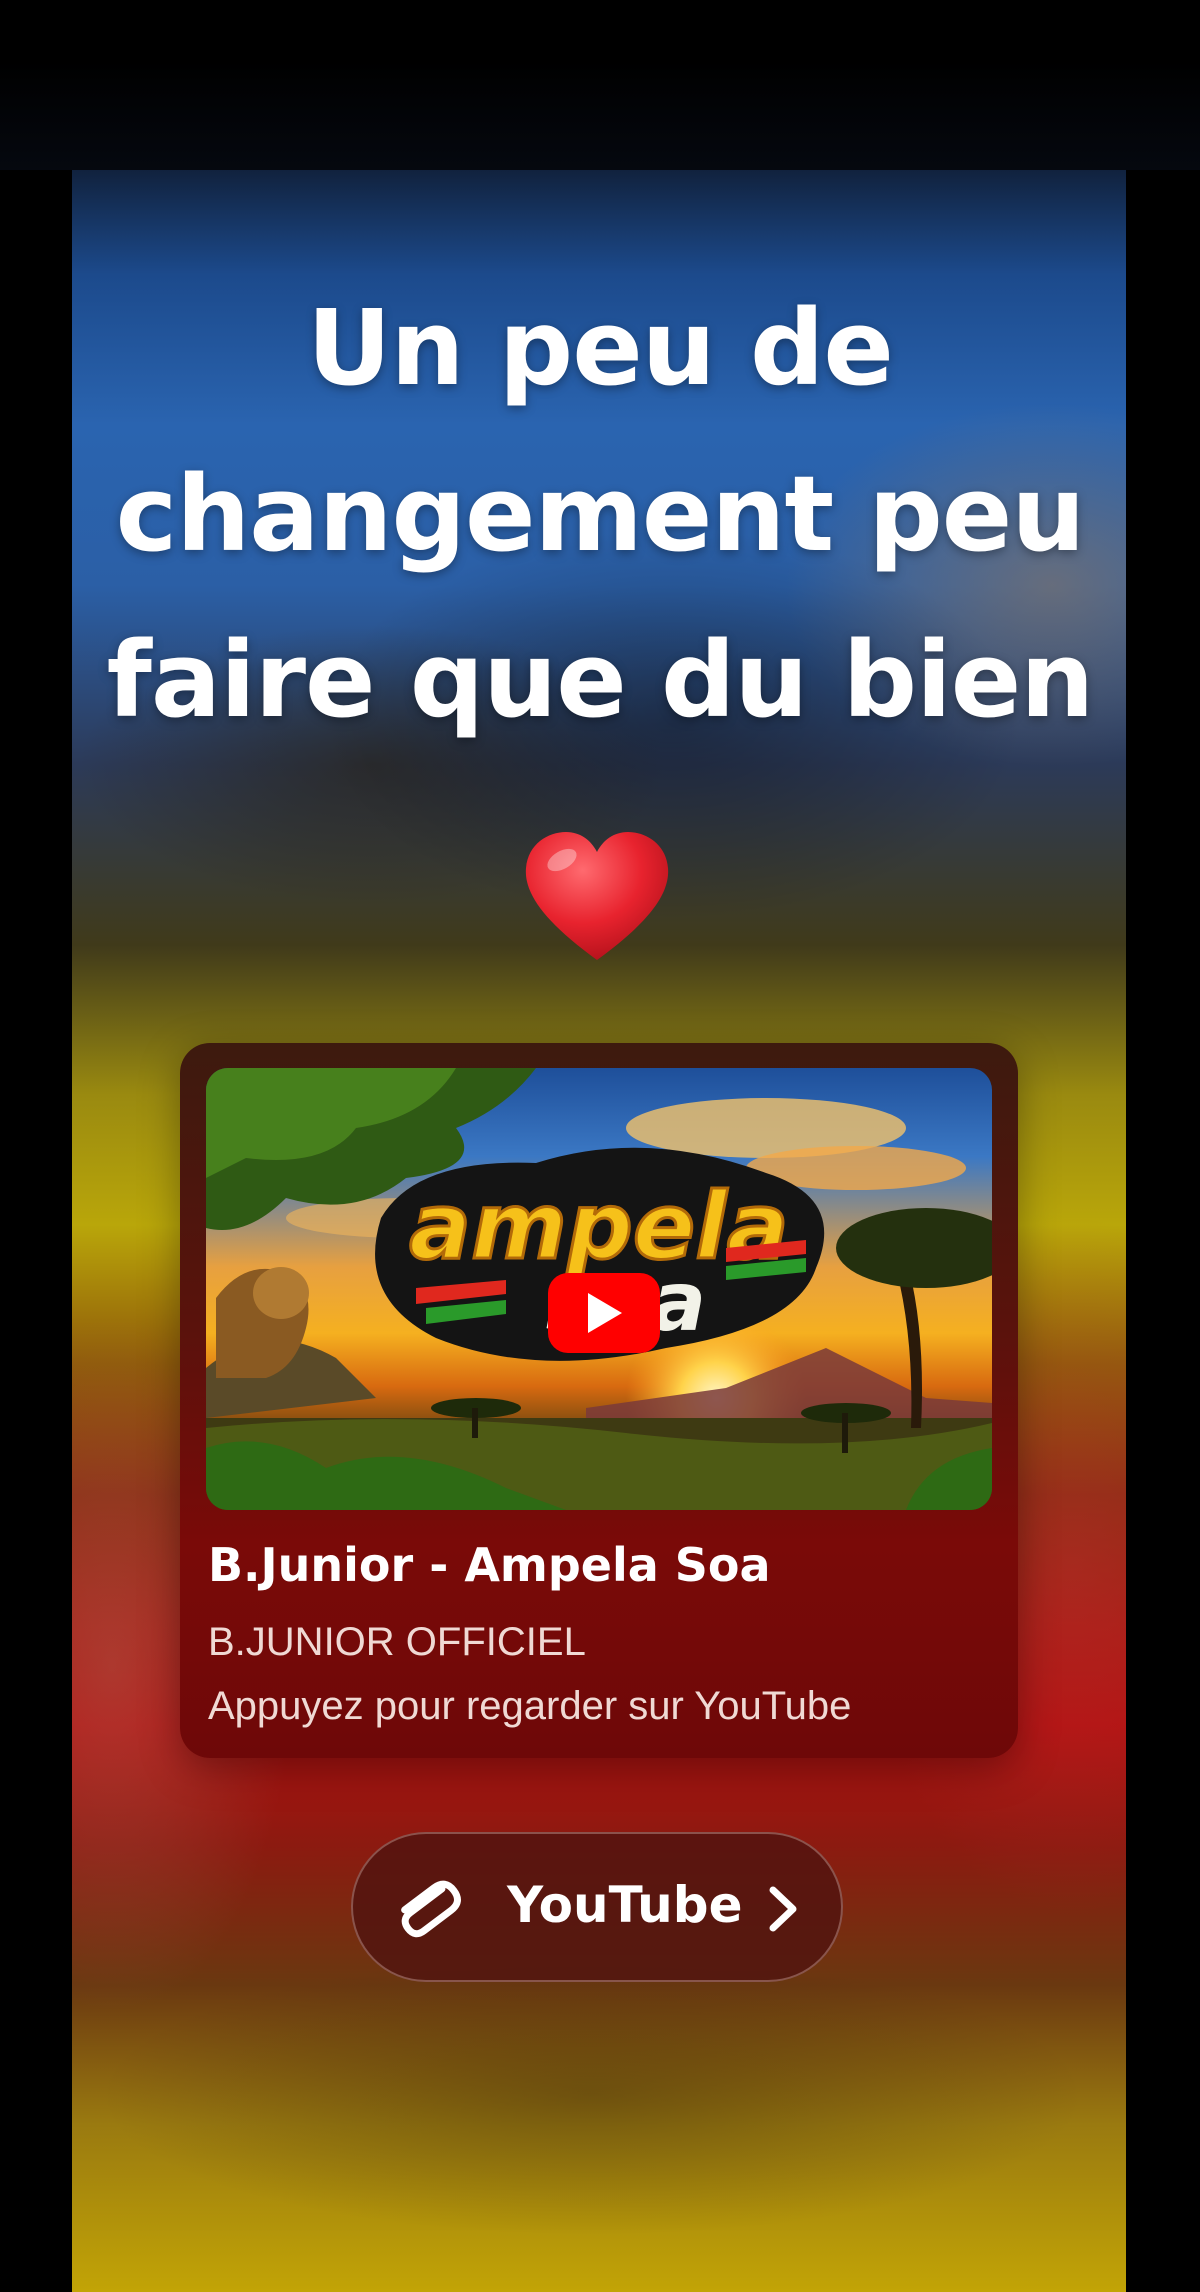 The height and width of the screenshot is (2292, 1200). I want to click on play-icon, so click(605, 1313).